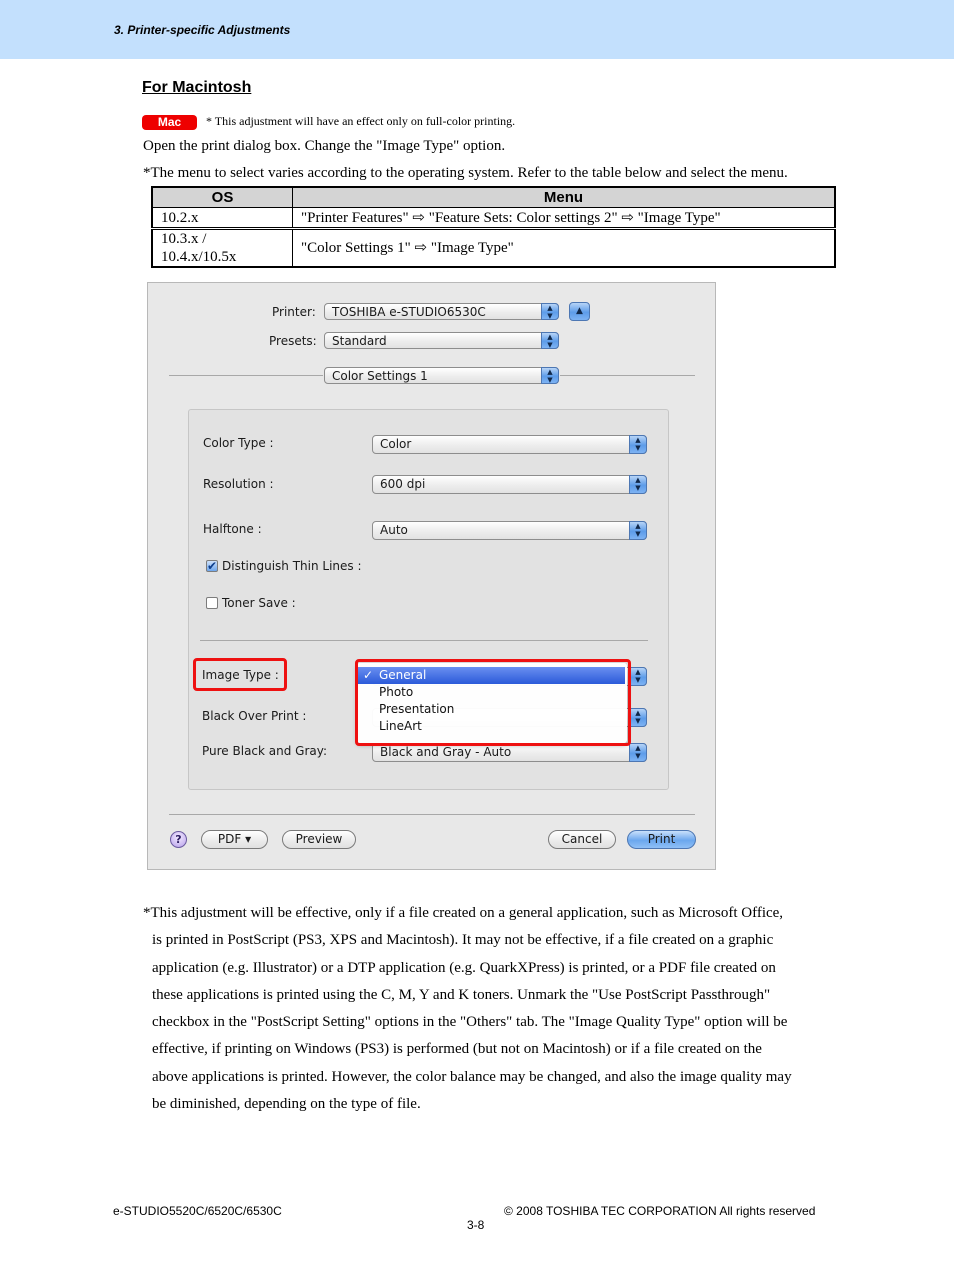  What do you see at coordinates (232, 529) in the screenshot?
I see `halftone-label: Halftone :` at bounding box center [232, 529].